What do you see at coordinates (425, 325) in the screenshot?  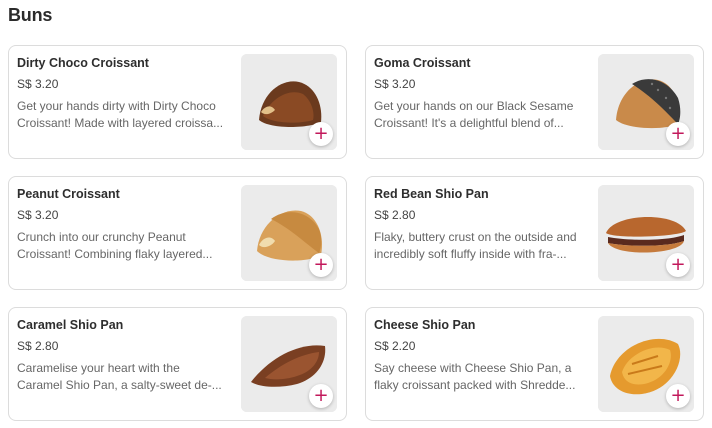 I see `item-name: Cheese Shio Pan` at bounding box center [425, 325].